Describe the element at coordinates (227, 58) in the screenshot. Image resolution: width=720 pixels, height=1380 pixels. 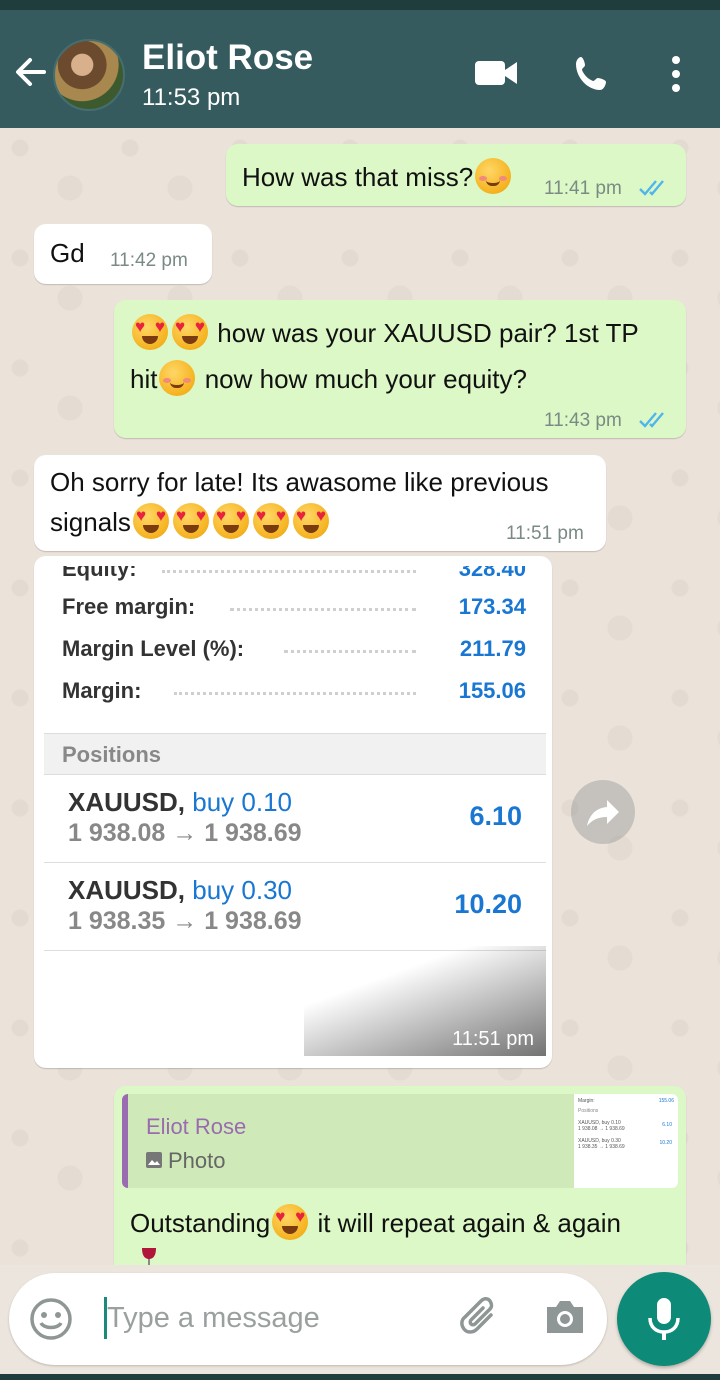
I see `contact-name: Eliot Rose` at that location.